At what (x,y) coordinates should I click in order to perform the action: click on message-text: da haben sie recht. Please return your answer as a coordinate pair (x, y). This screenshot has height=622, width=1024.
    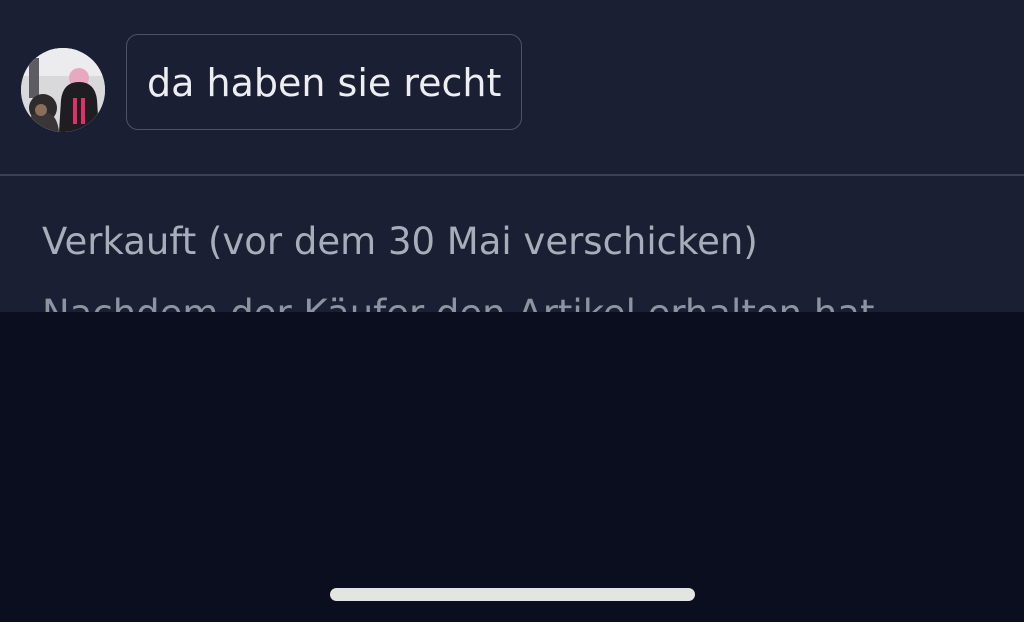
    Looking at the image, I should click on (324, 83).